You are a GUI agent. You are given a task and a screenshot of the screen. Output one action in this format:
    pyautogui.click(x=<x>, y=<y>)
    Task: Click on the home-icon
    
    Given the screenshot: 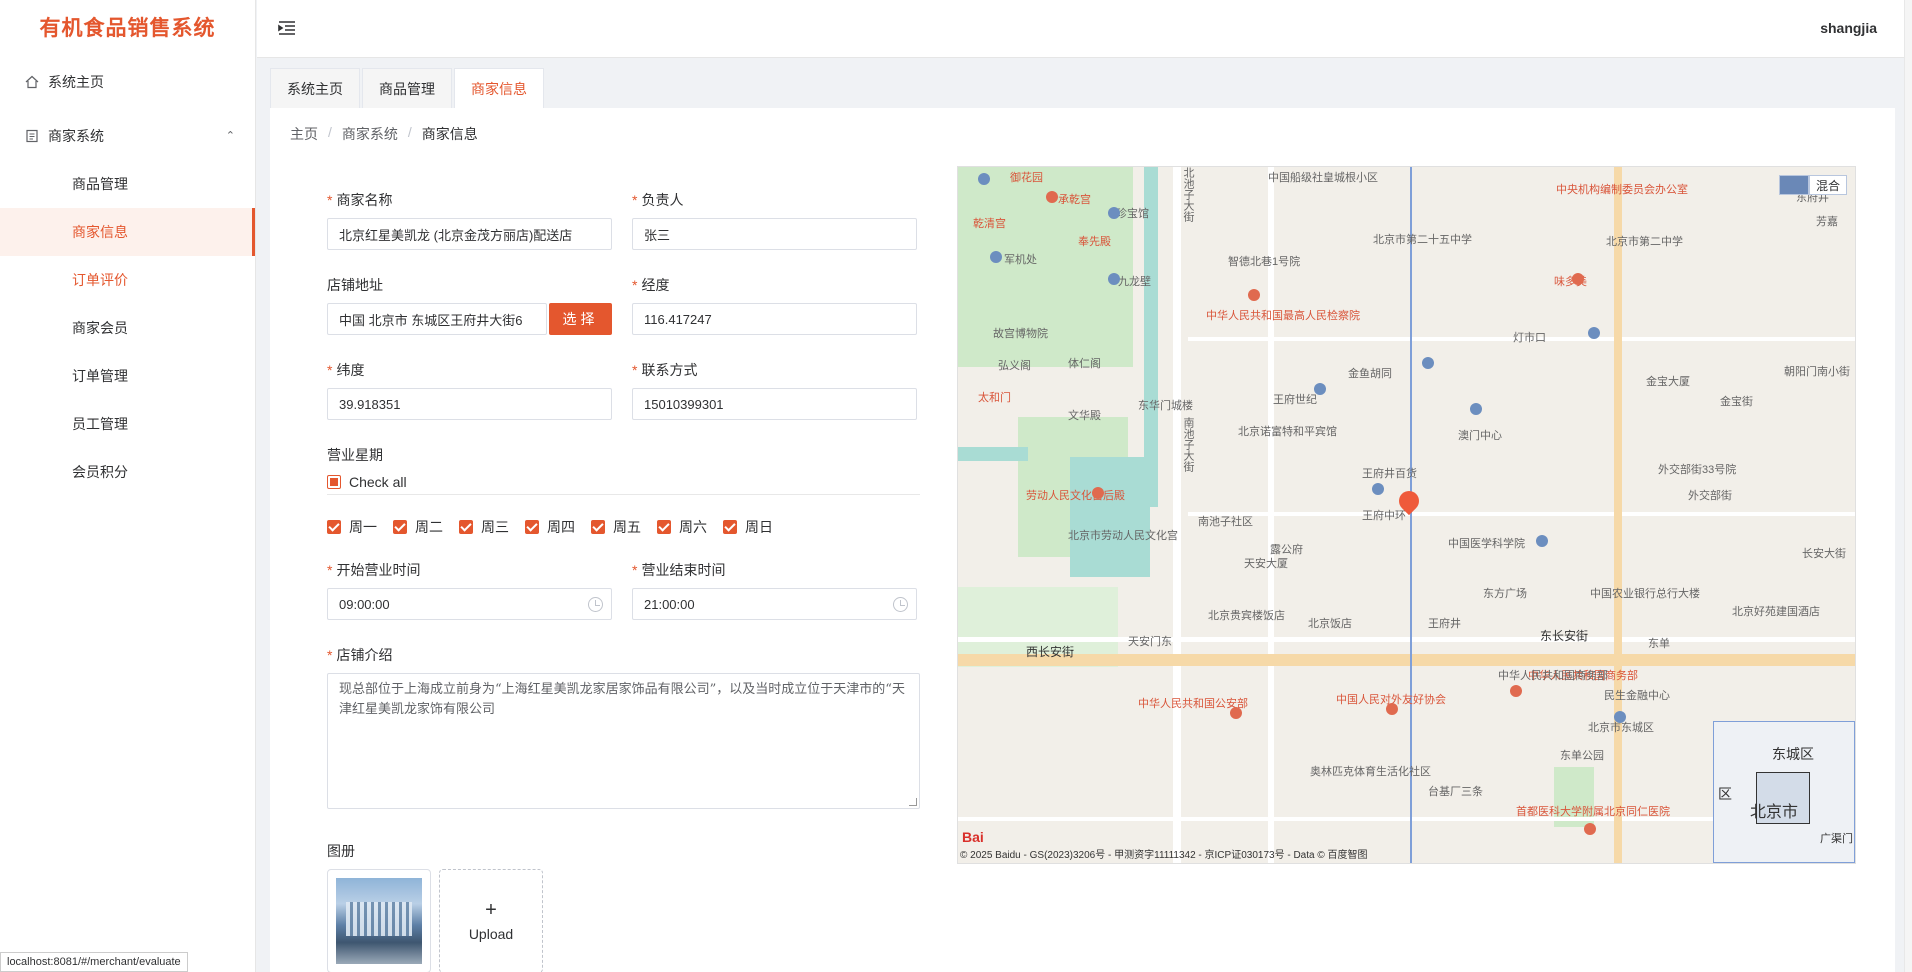 What is the action you would take?
    pyautogui.click(x=32, y=82)
    